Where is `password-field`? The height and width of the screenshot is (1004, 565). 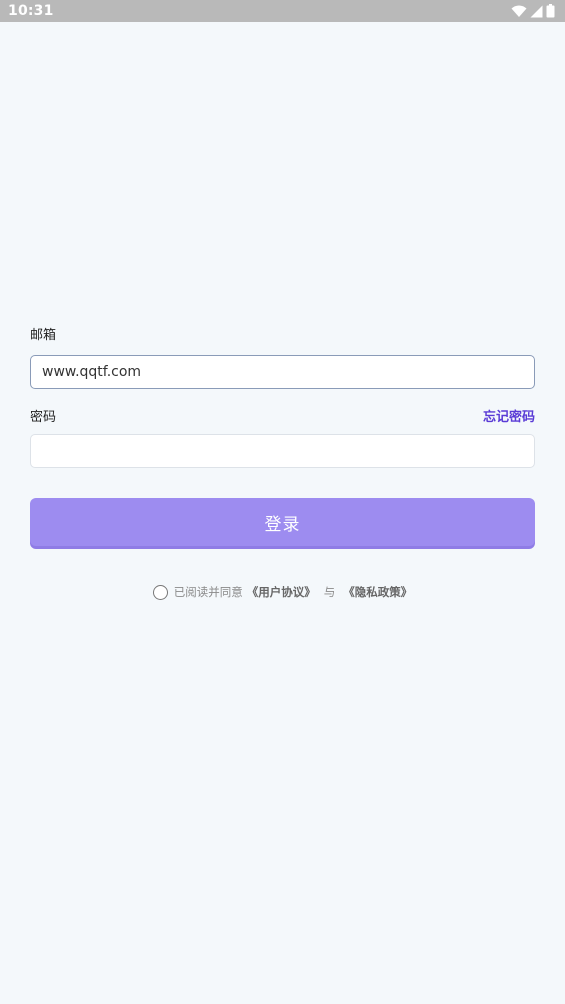
password-field is located at coordinates (282, 451).